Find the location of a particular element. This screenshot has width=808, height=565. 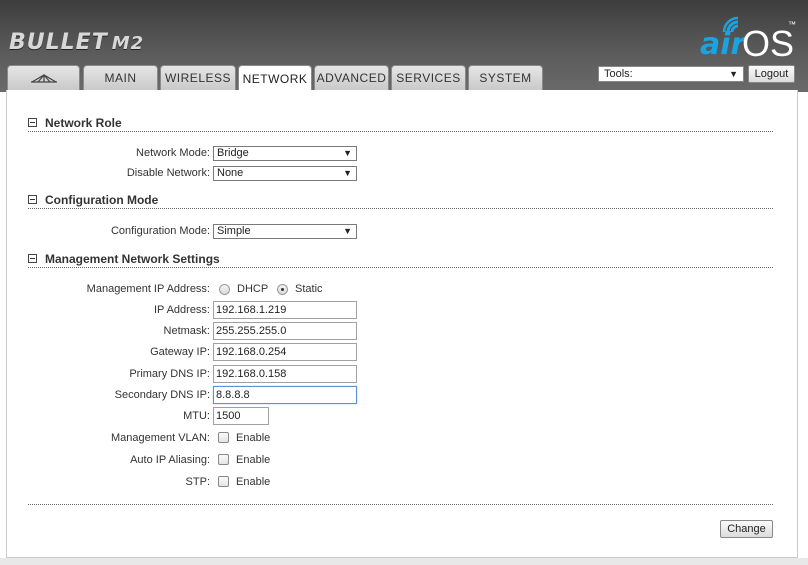

divider is located at coordinates (400, 504).